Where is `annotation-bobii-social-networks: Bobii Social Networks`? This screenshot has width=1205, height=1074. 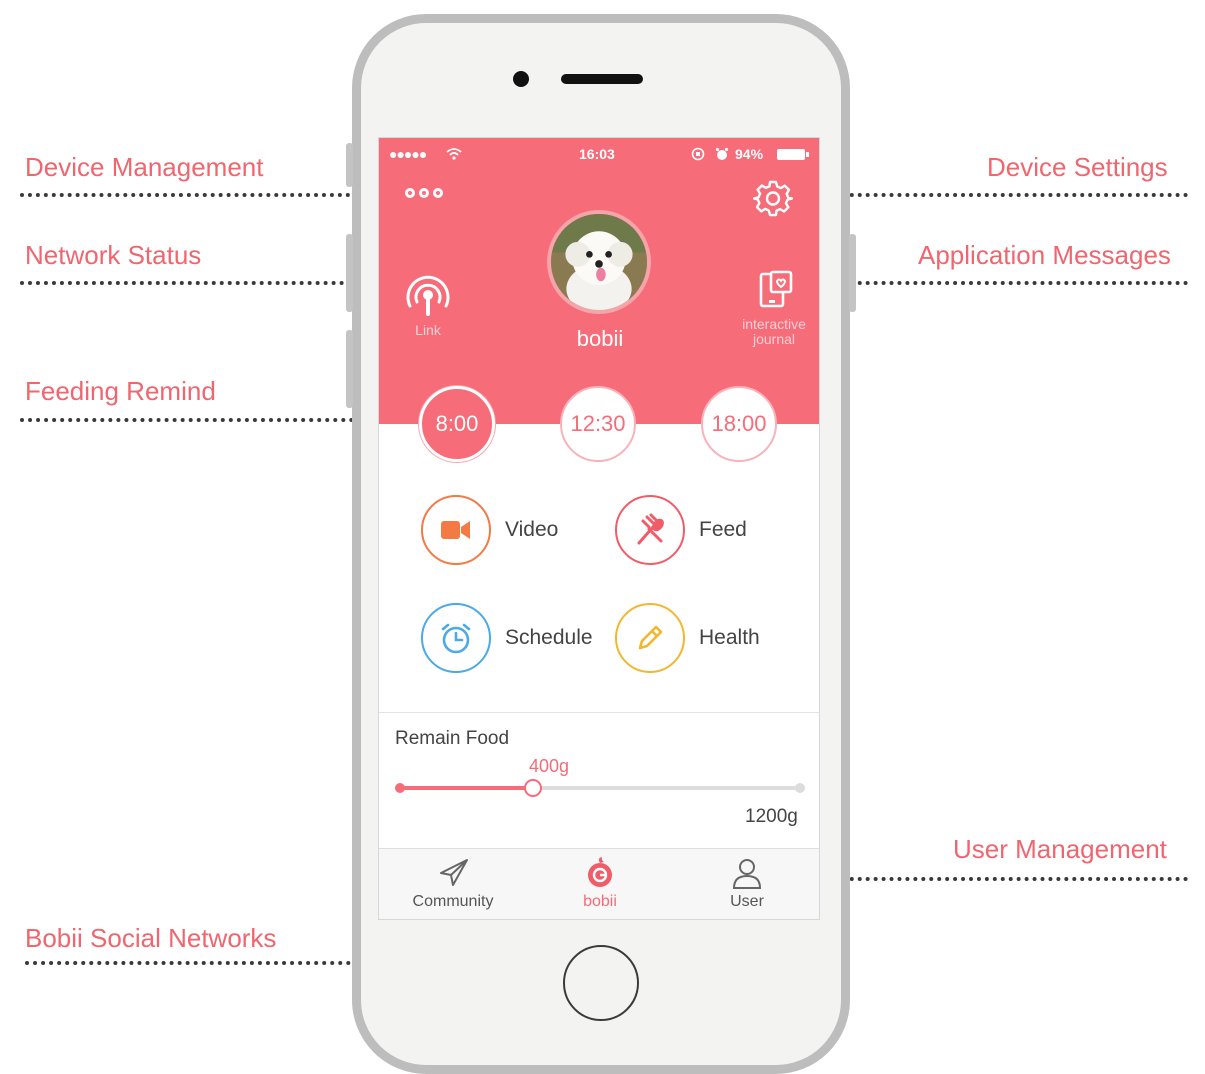 annotation-bobii-social-networks: Bobii Social Networks is located at coordinates (151, 938).